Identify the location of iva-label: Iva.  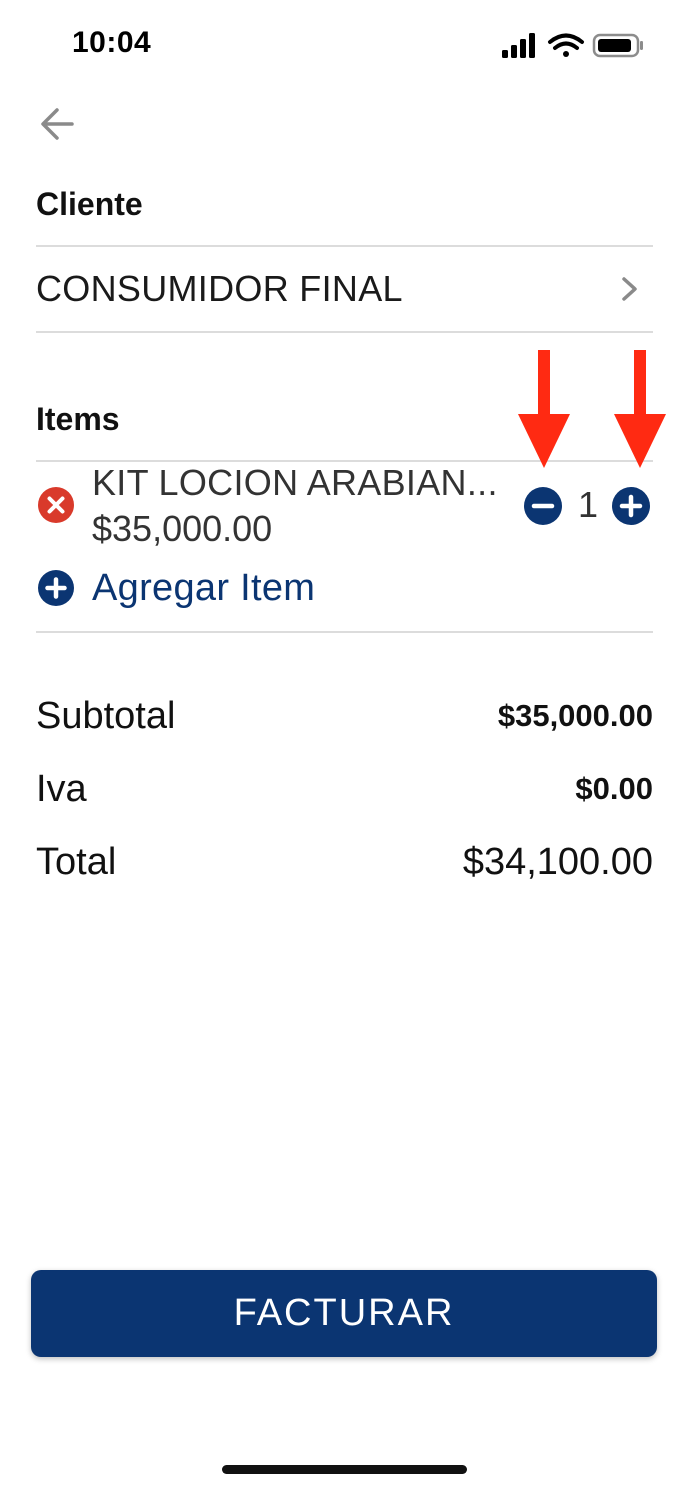
(61, 788).